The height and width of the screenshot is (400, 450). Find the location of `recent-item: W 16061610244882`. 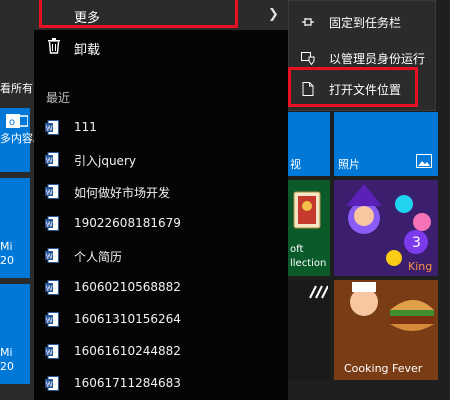

recent-item: W 16061610244882 is located at coordinates (161, 352).